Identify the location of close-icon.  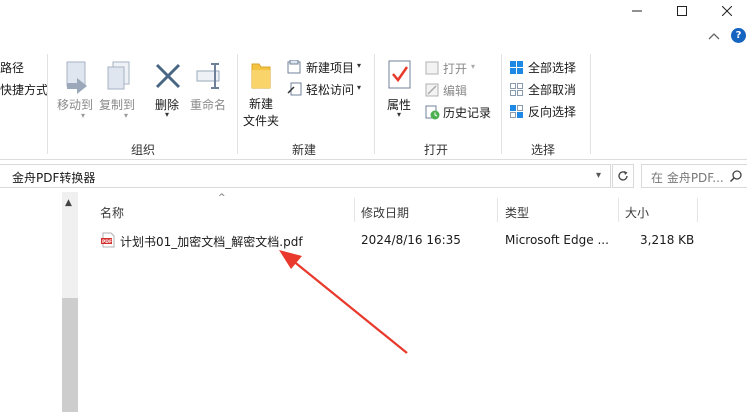
(727, 11).